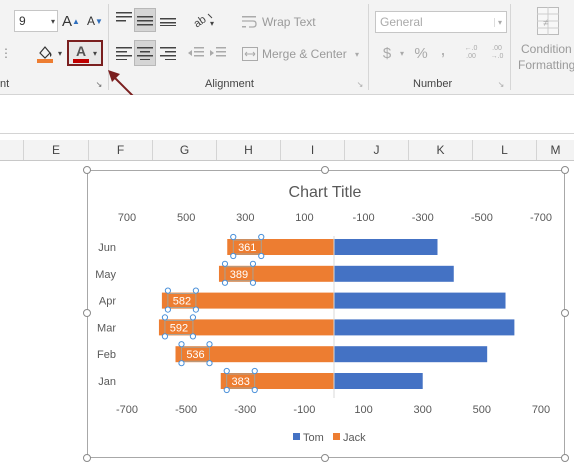 The width and height of the screenshot is (574, 466). I want to click on top-axis-tick-label: -500, so click(482, 218).